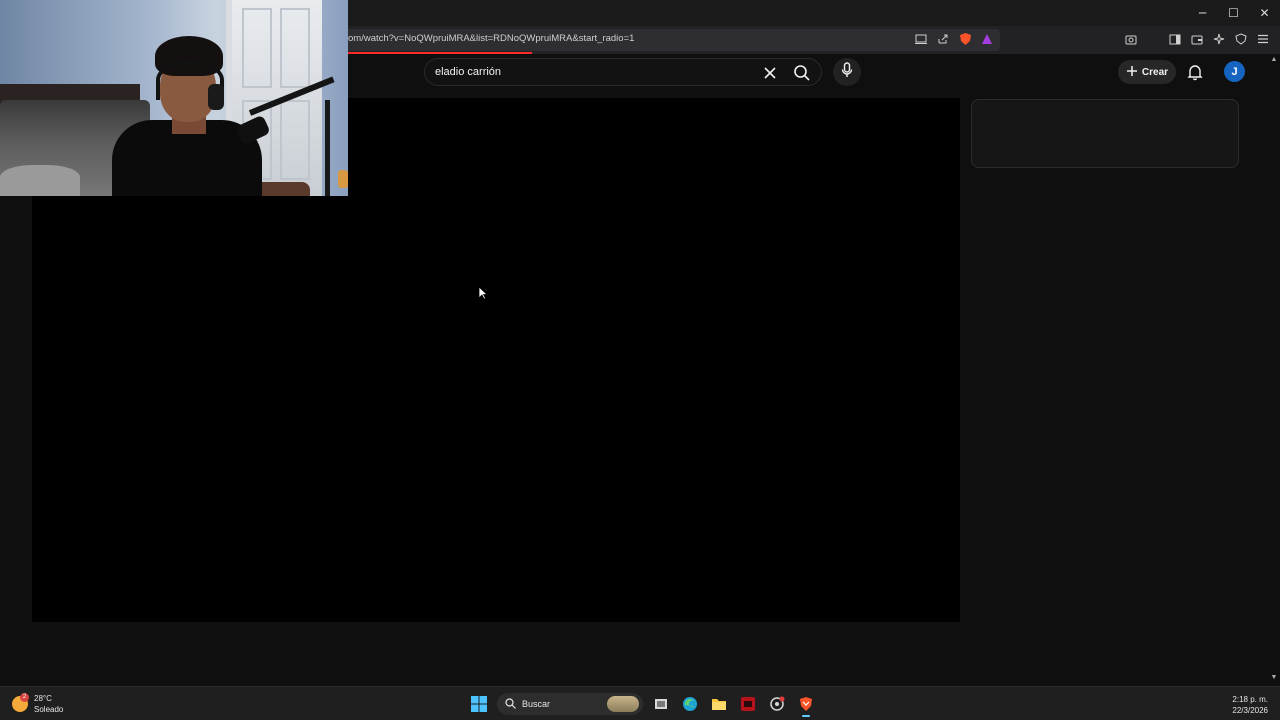 Image resolution: width=1280 pixels, height=720 pixels. What do you see at coordinates (1175, 39) in the screenshot?
I see `sidebar-icon` at bounding box center [1175, 39].